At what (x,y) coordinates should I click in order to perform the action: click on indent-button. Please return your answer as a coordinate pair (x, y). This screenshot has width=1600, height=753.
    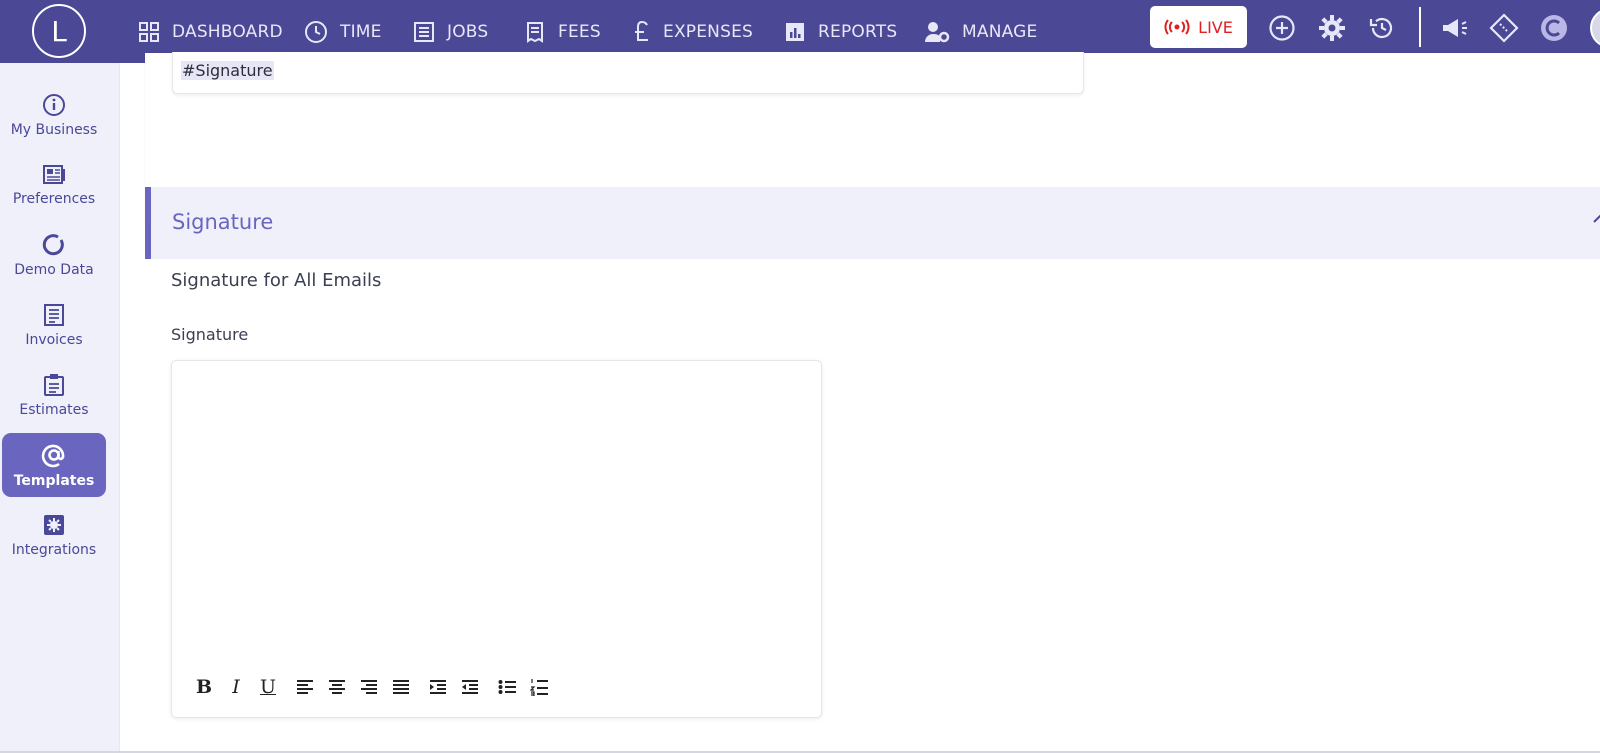
    Looking at the image, I should click on (438, 687).